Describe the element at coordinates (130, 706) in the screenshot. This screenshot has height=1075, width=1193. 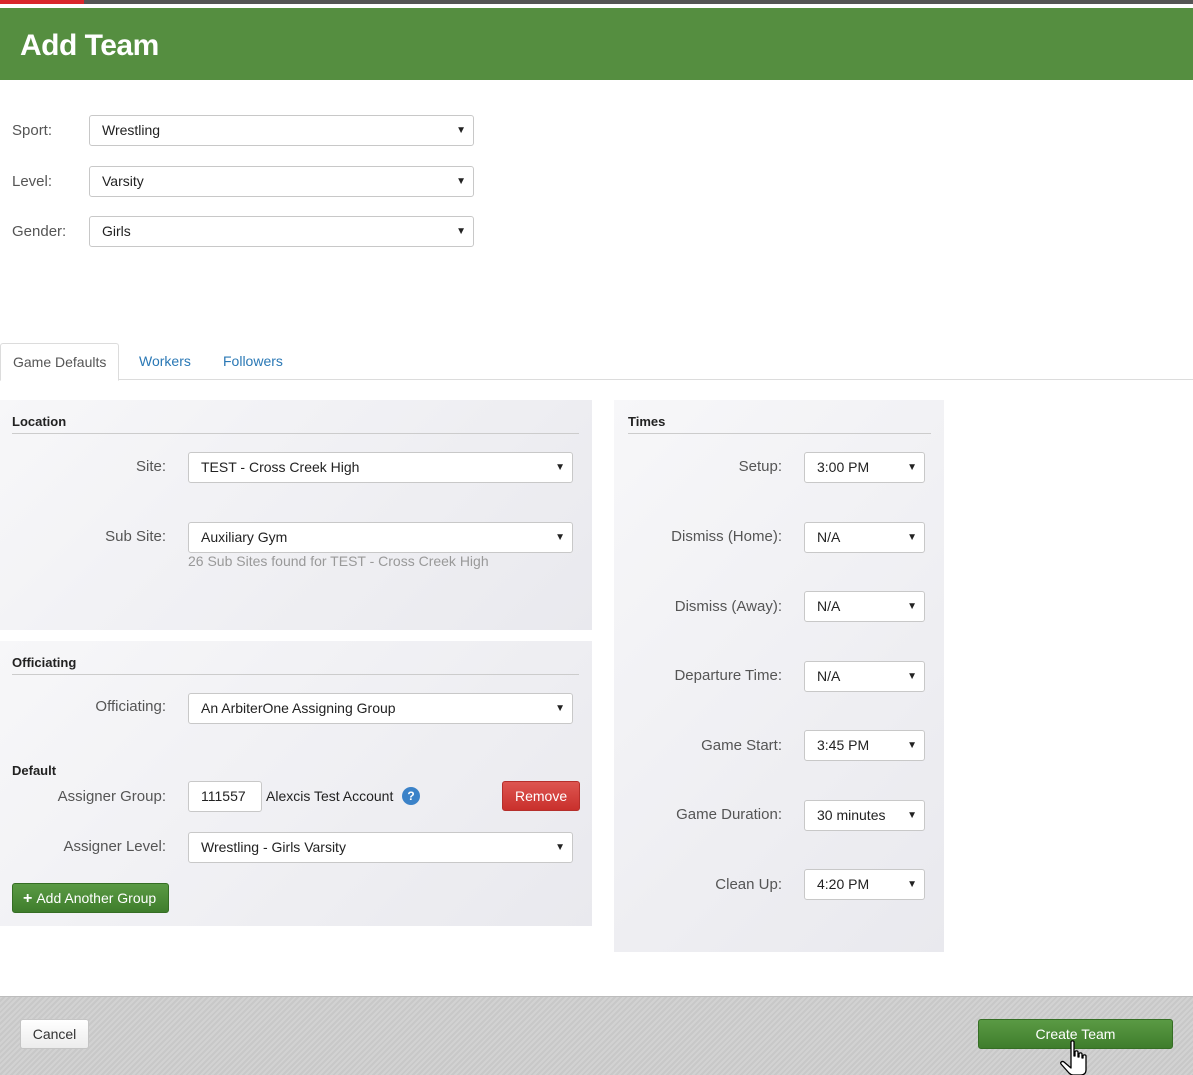
I see `officiating-label: Officiating:` at that location.